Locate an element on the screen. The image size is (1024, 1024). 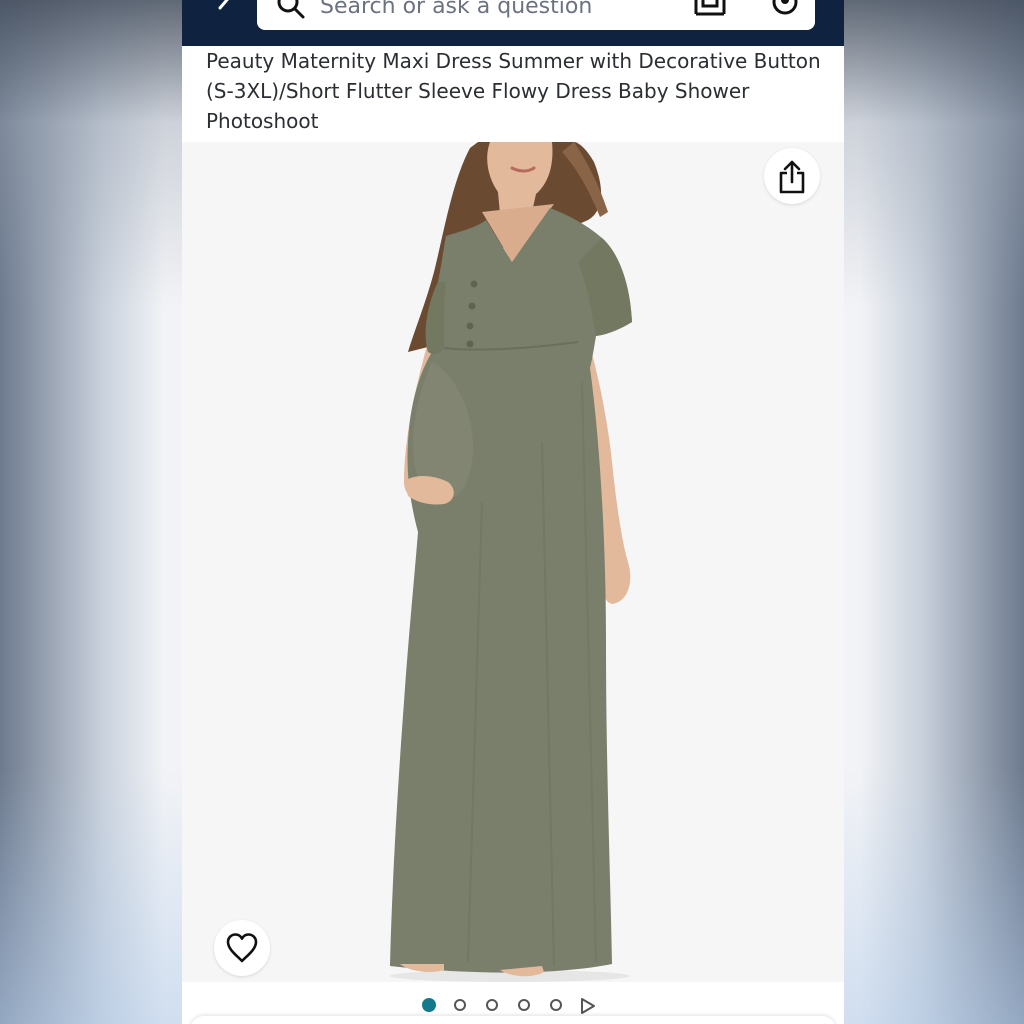
search-icon is located at coordinates (291, 9).